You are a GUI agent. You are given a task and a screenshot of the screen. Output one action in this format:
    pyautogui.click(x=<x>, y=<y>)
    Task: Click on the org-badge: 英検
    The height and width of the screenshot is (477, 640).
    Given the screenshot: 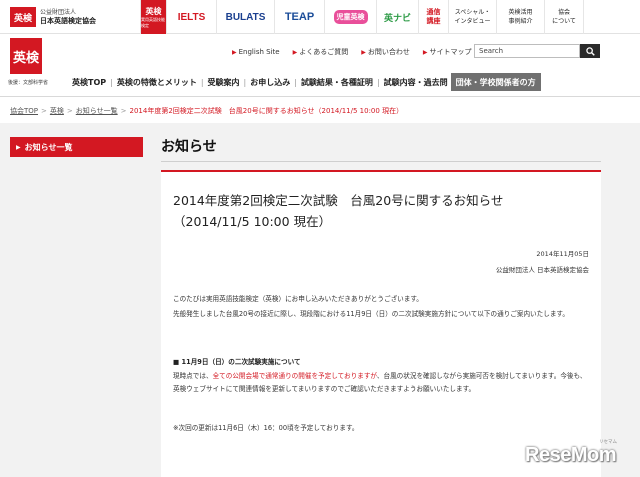 What is the action you would take?
    pyautogui.click(x=23, y=17)
    